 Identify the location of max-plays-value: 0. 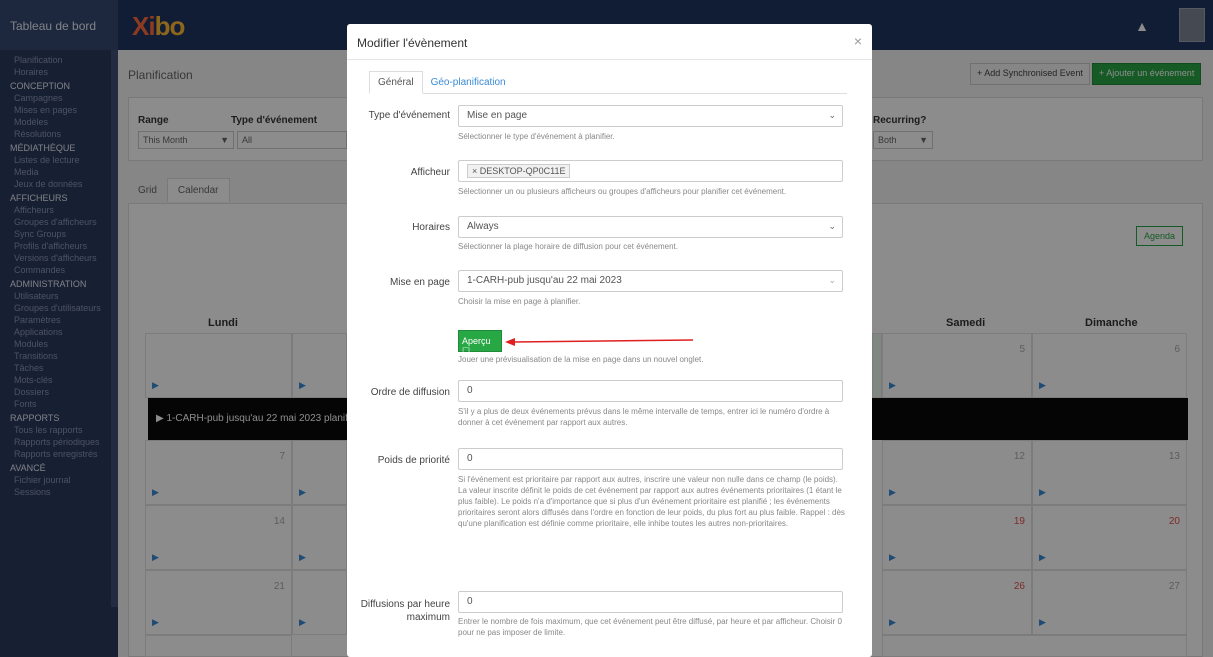
(470, 601).